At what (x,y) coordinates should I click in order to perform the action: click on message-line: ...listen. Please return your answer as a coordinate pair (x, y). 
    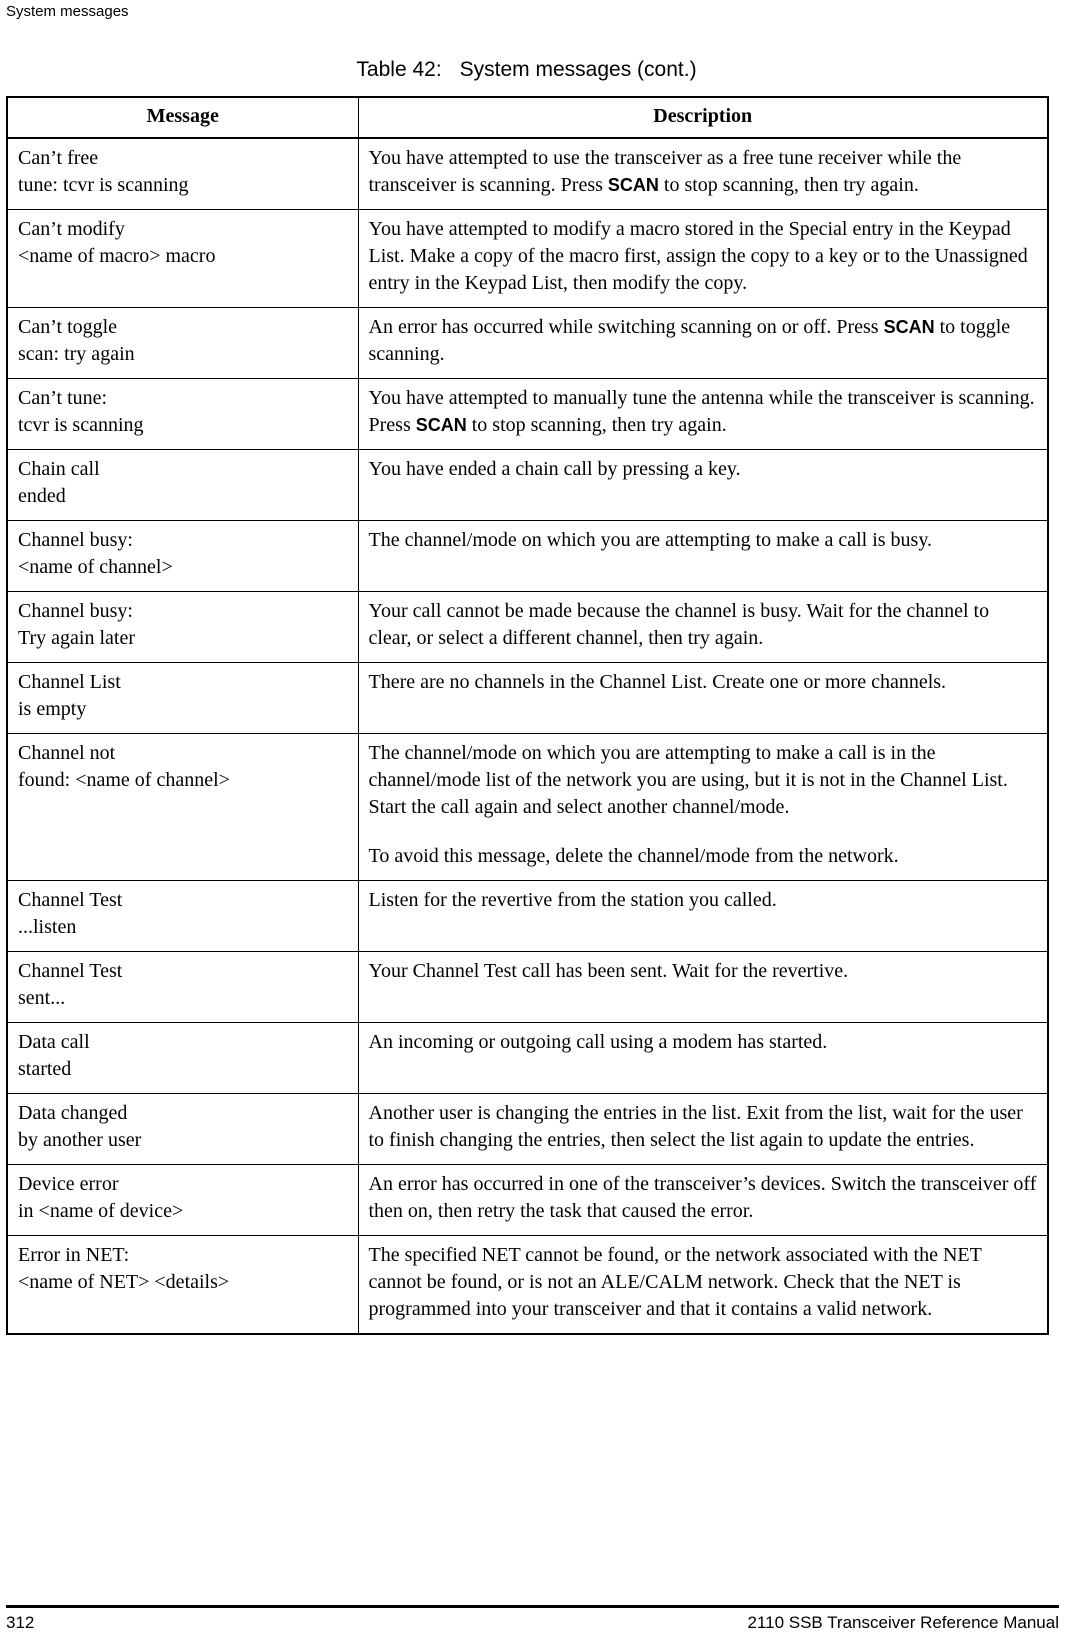
    Looking at the image, I should click on (47, 927).